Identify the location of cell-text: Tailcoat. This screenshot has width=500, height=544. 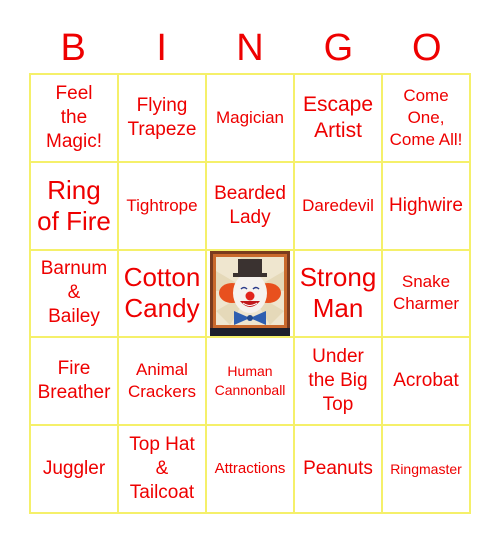
(162, 493).